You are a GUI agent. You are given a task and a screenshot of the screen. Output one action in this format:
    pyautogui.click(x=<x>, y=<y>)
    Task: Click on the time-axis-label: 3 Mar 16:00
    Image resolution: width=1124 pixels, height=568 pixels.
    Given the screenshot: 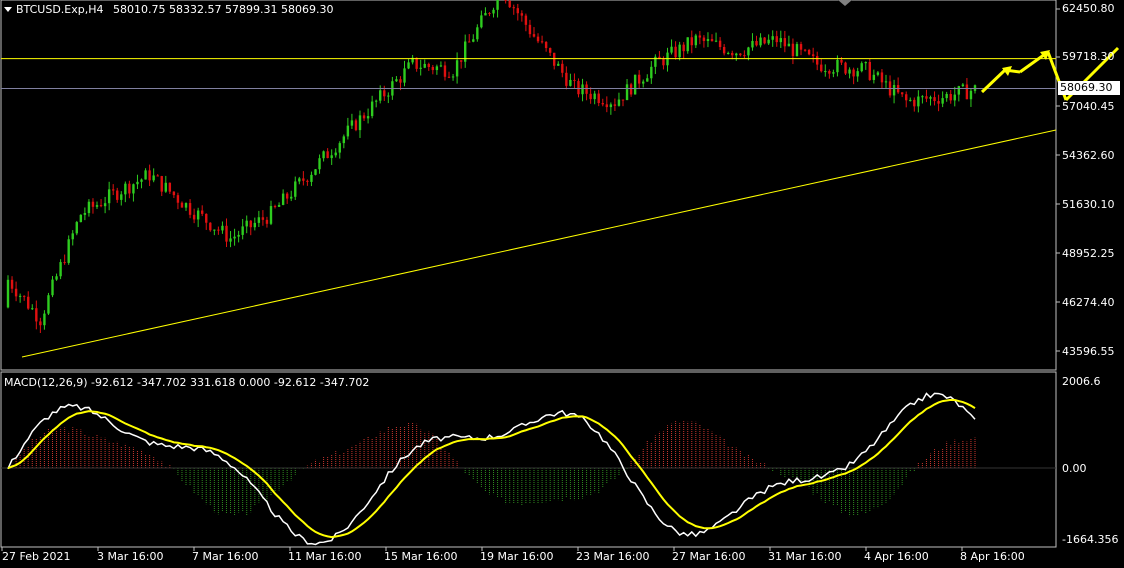 What is the action you would take?
    pyautogui.click(x=130, y=556)
    